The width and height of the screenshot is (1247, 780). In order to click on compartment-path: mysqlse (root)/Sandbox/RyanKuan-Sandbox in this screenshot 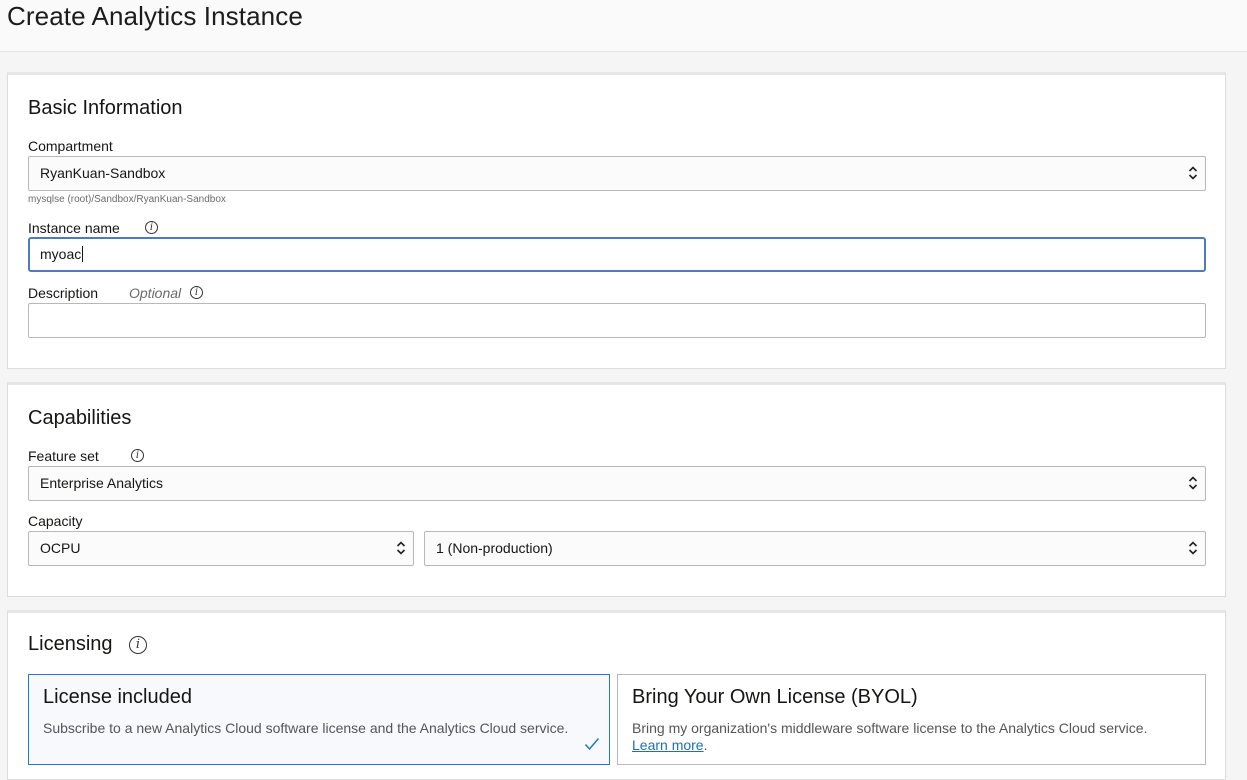, I will do `click(127, 199)`.